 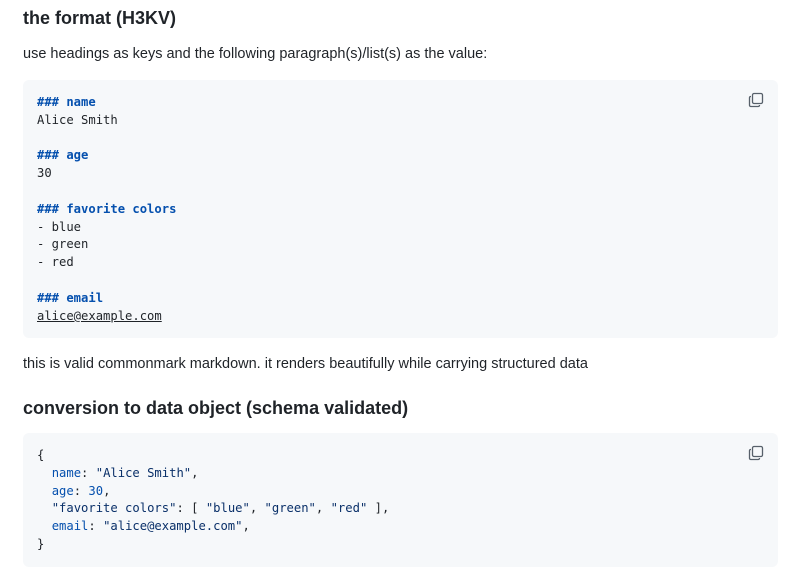 What do you see at coordinates (41, 543) in the screenshot?
I see `brace-close: }` at bounding box center [41, 543].